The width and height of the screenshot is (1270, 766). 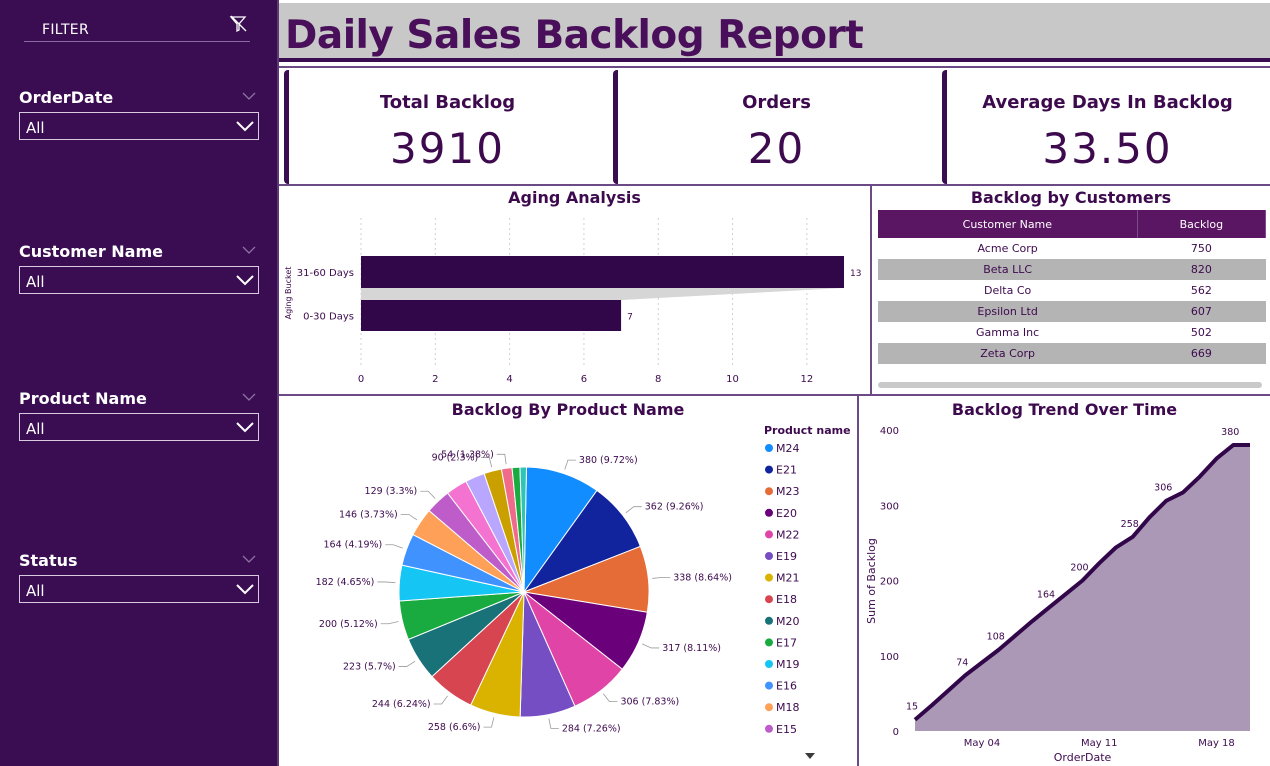 I want to click on point-data-label: 306, so click(x=1163, y=488).